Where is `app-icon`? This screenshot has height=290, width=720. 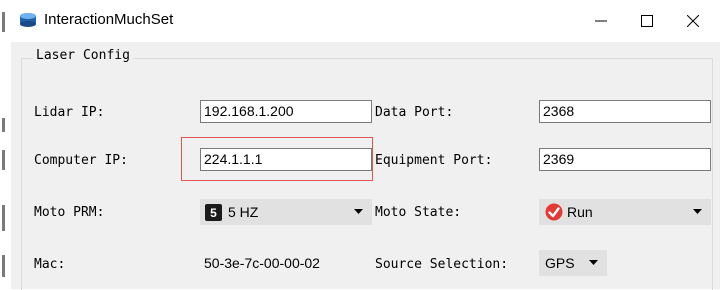 app-icon is located at coordinates (28, 20).